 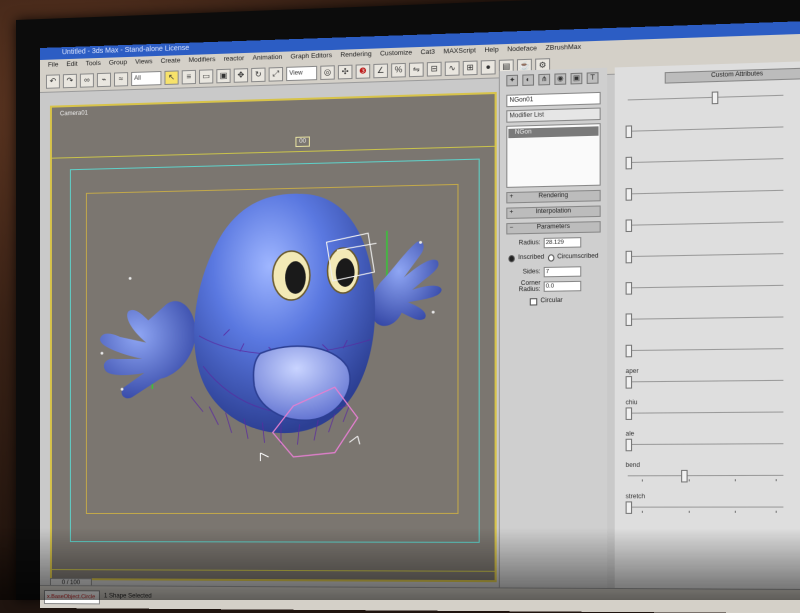 I want to click on attribute-slider: stretch, so click(x=711, y=508).